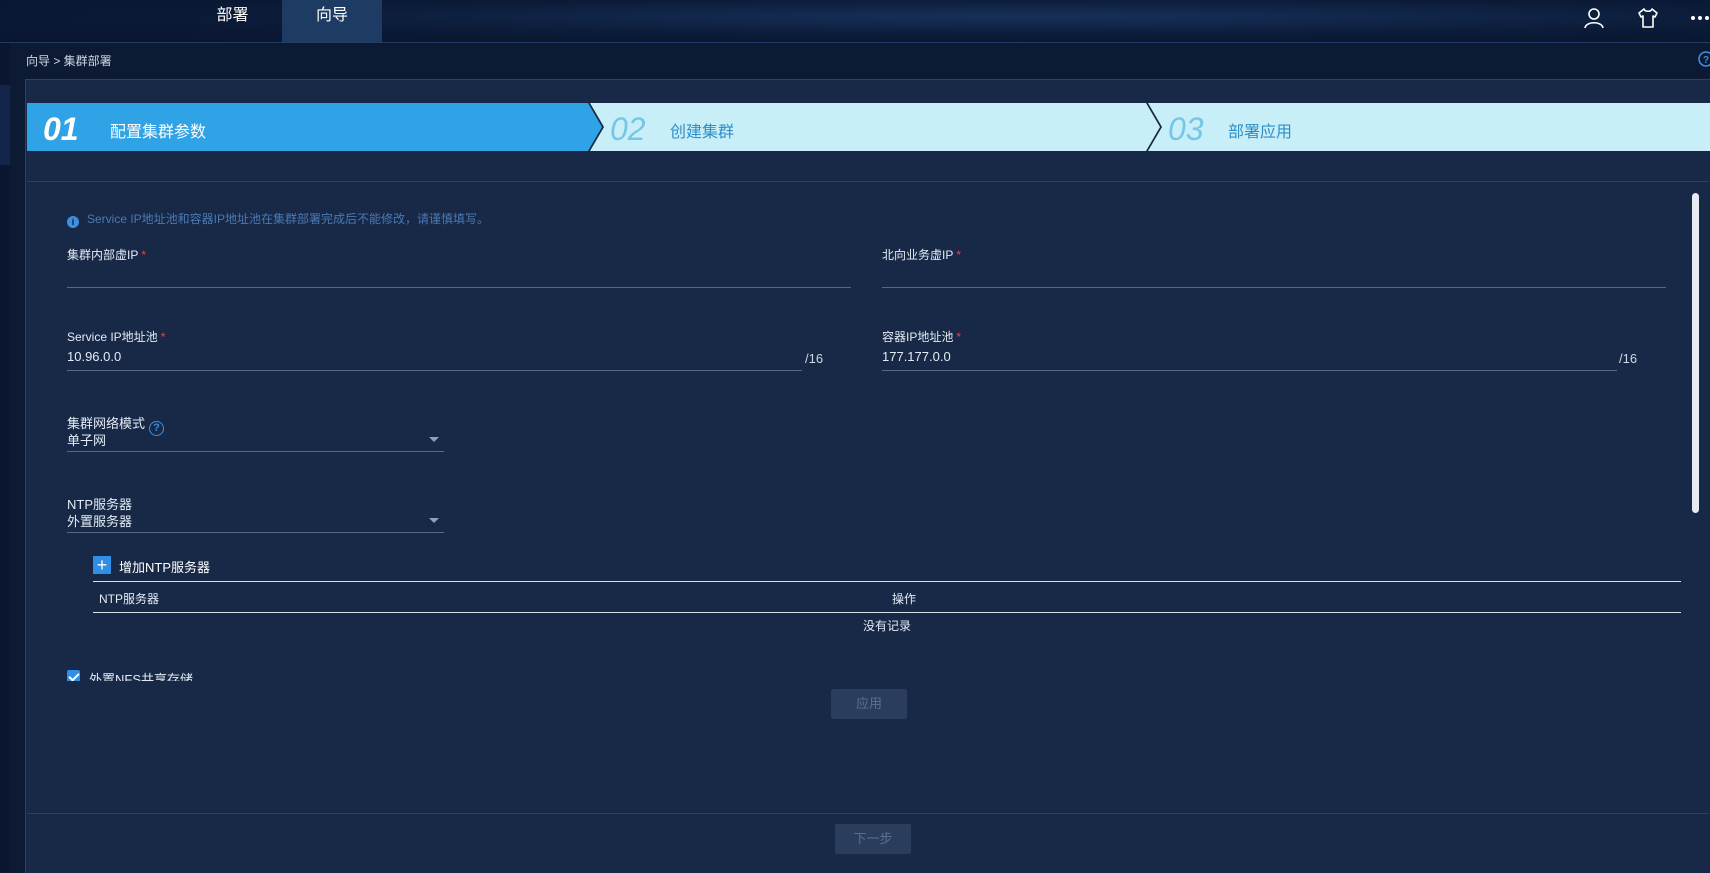  Describe the element at coordinates (103, 255) in the screenshot. I see `cluster-vip-label-text: 集群内部虚IP` at that location.